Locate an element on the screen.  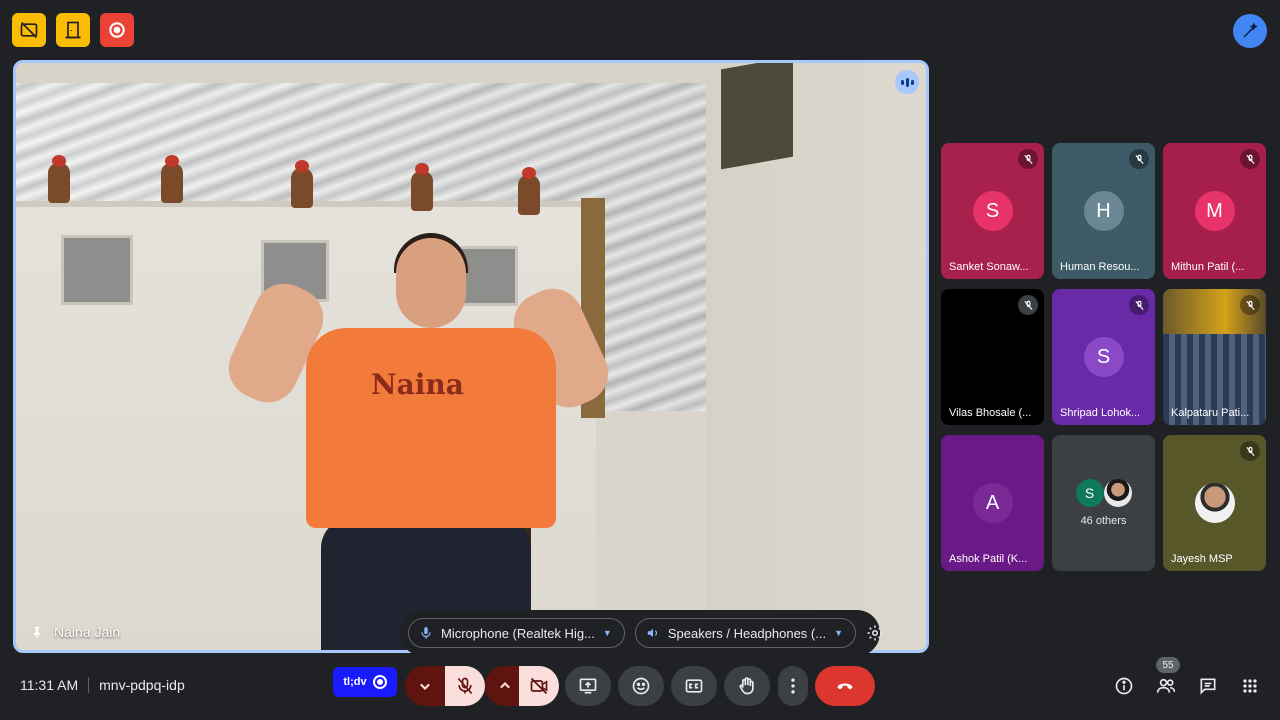
others-count: 46 others is located at coordinates (1103, 521).